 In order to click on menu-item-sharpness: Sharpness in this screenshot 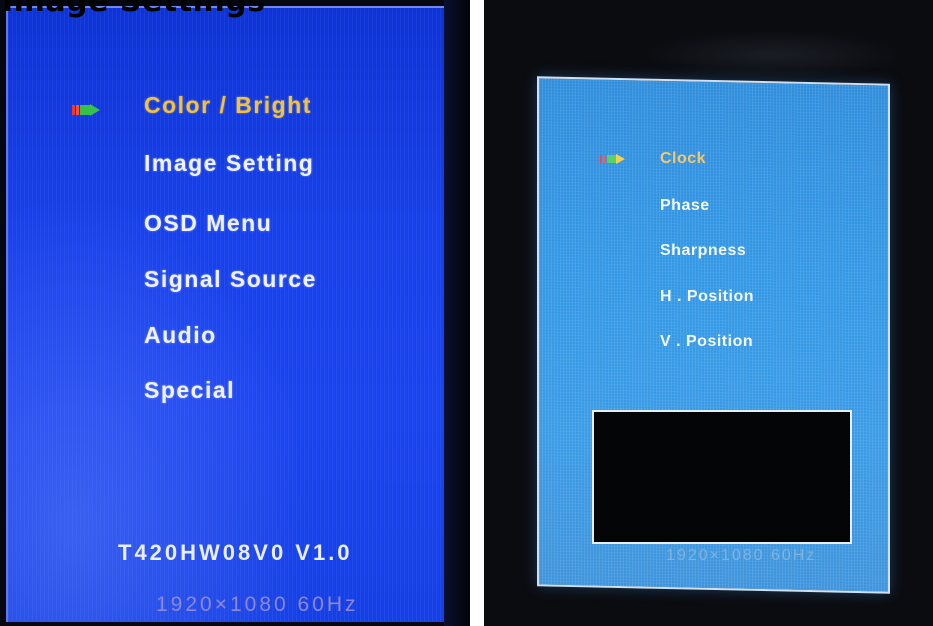, I will do `click(703, 251)`.